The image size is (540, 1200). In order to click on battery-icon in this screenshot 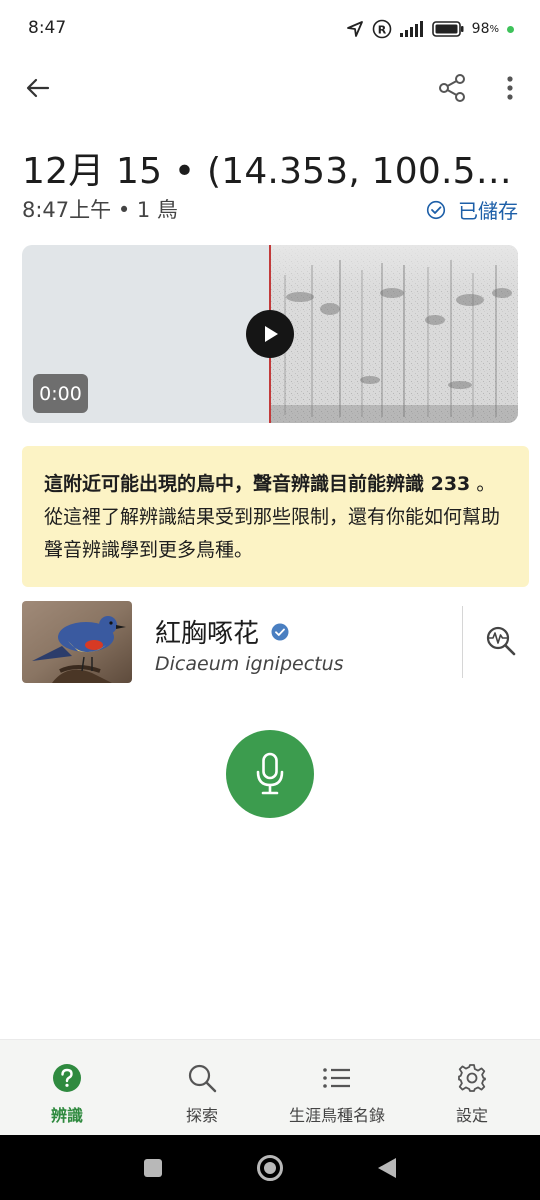, I will do `click(447, 29)`.